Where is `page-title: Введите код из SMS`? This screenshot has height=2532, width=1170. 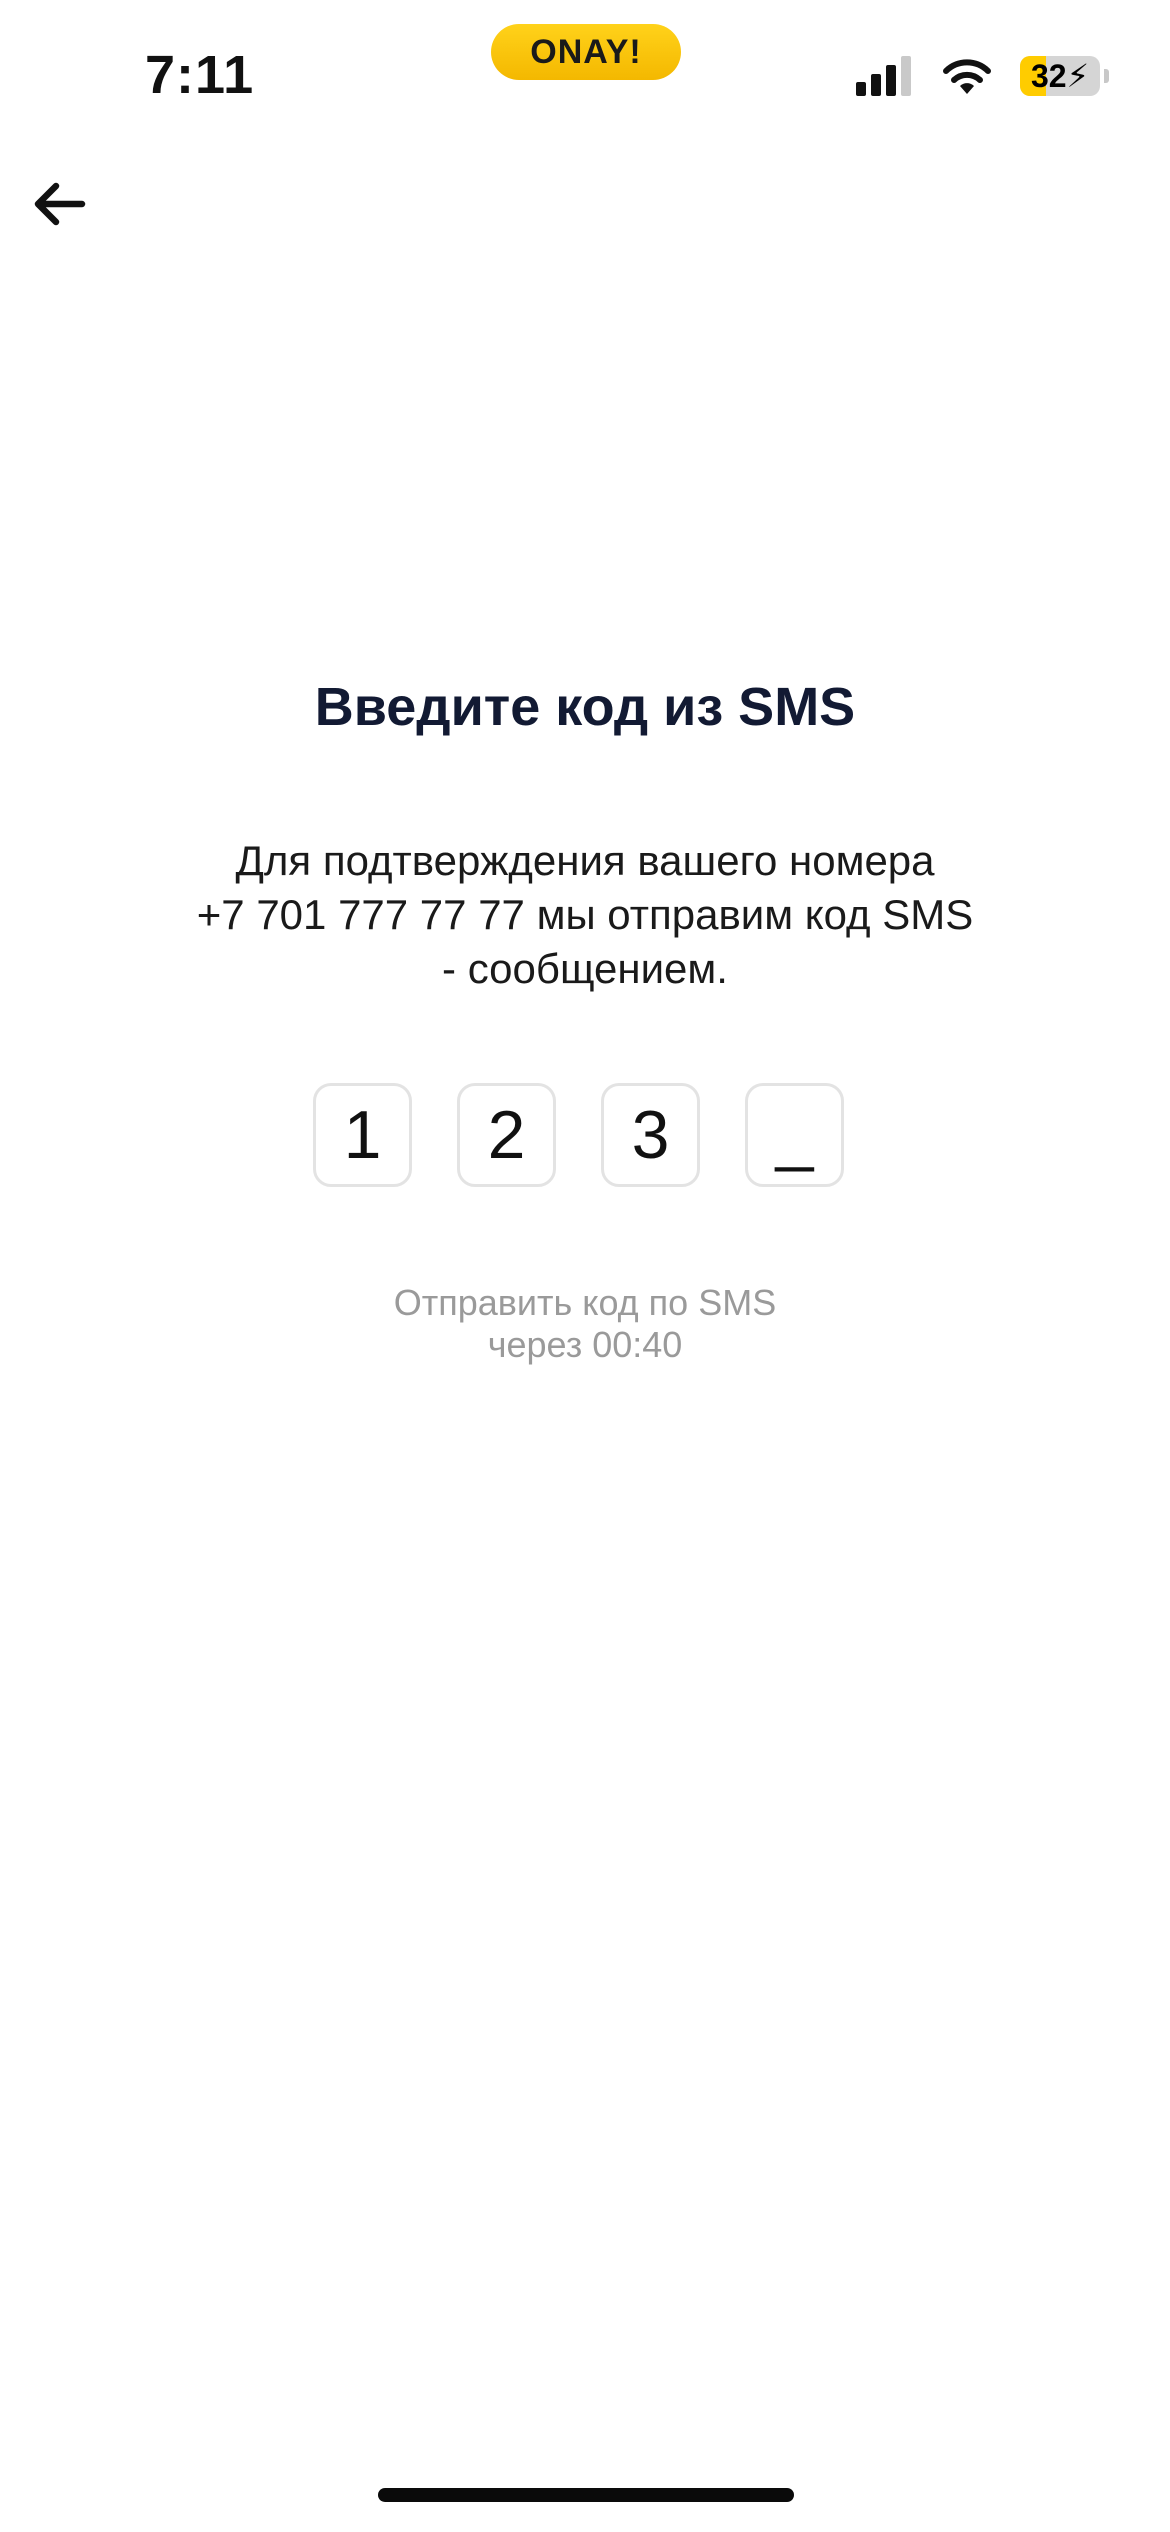
page-title: Введите код из SMS is located at coordinates (585, 707).